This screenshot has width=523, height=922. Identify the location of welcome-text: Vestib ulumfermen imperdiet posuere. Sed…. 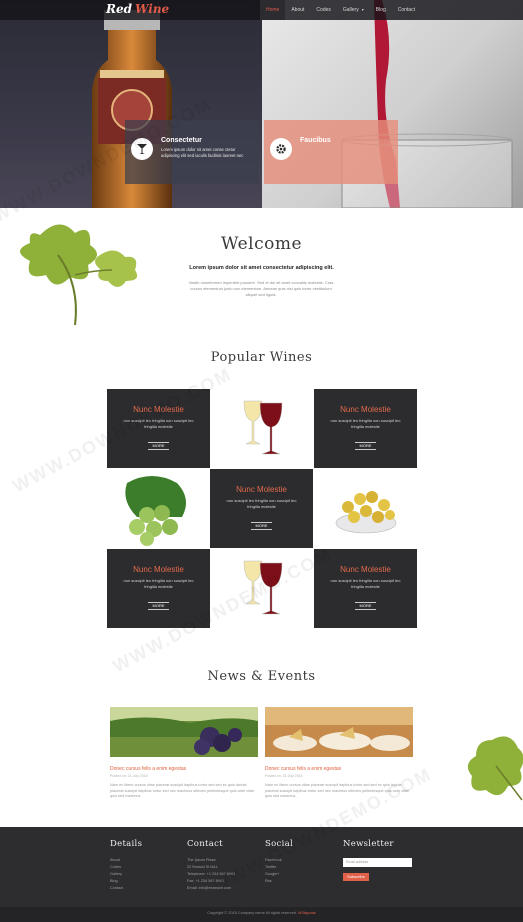
(261, 288).